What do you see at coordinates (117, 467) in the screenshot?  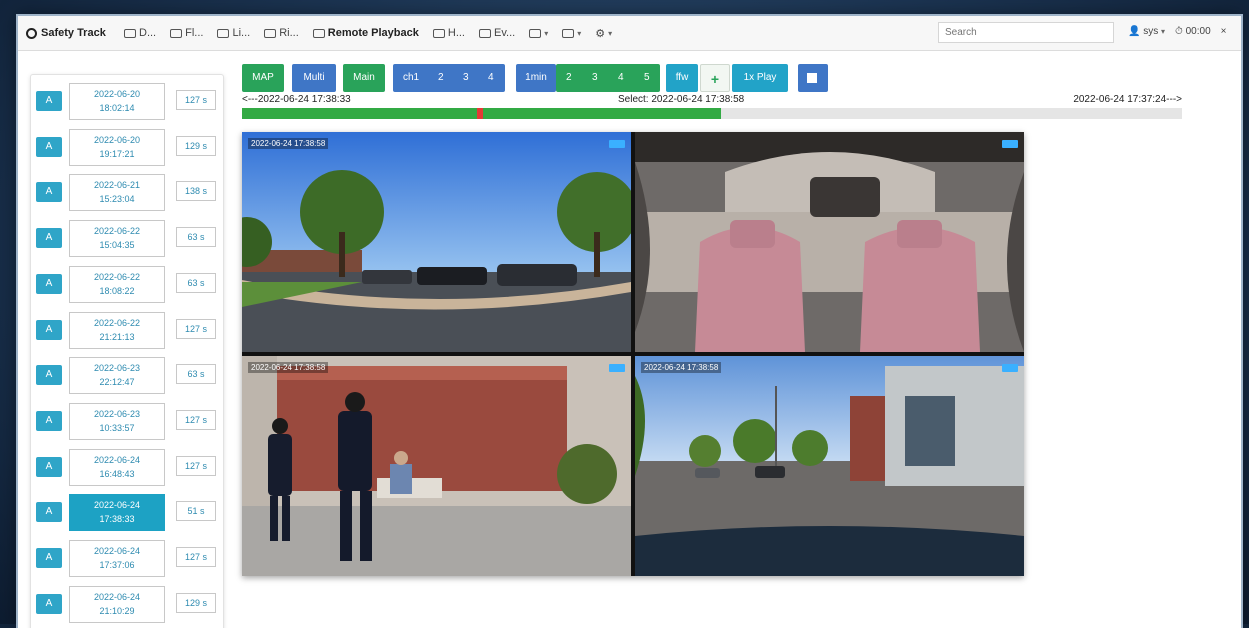 I see `recording-datetime: 2022-06-24 16:48:43` at bounding box center [117, 467].